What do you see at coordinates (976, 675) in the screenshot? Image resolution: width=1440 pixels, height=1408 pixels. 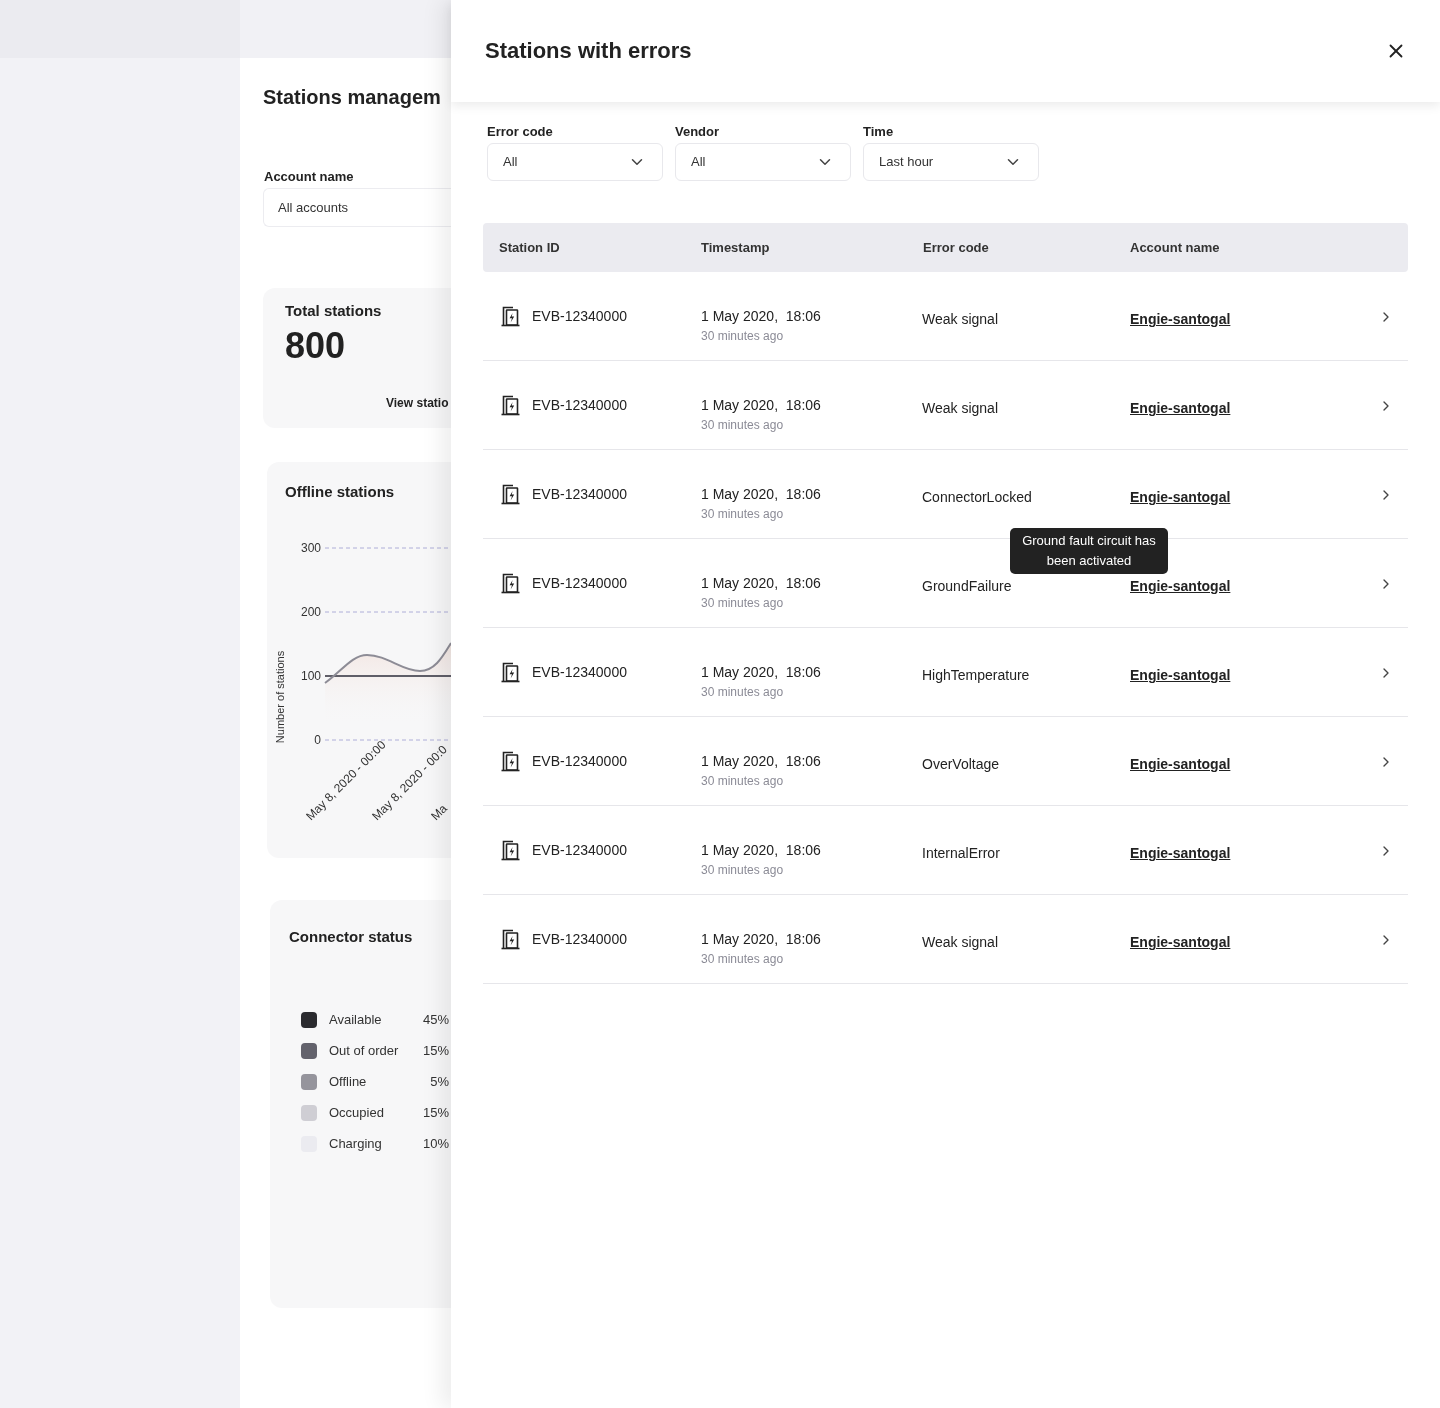 I see `error-code: HighTemperature` at bounding box center [976, 675].